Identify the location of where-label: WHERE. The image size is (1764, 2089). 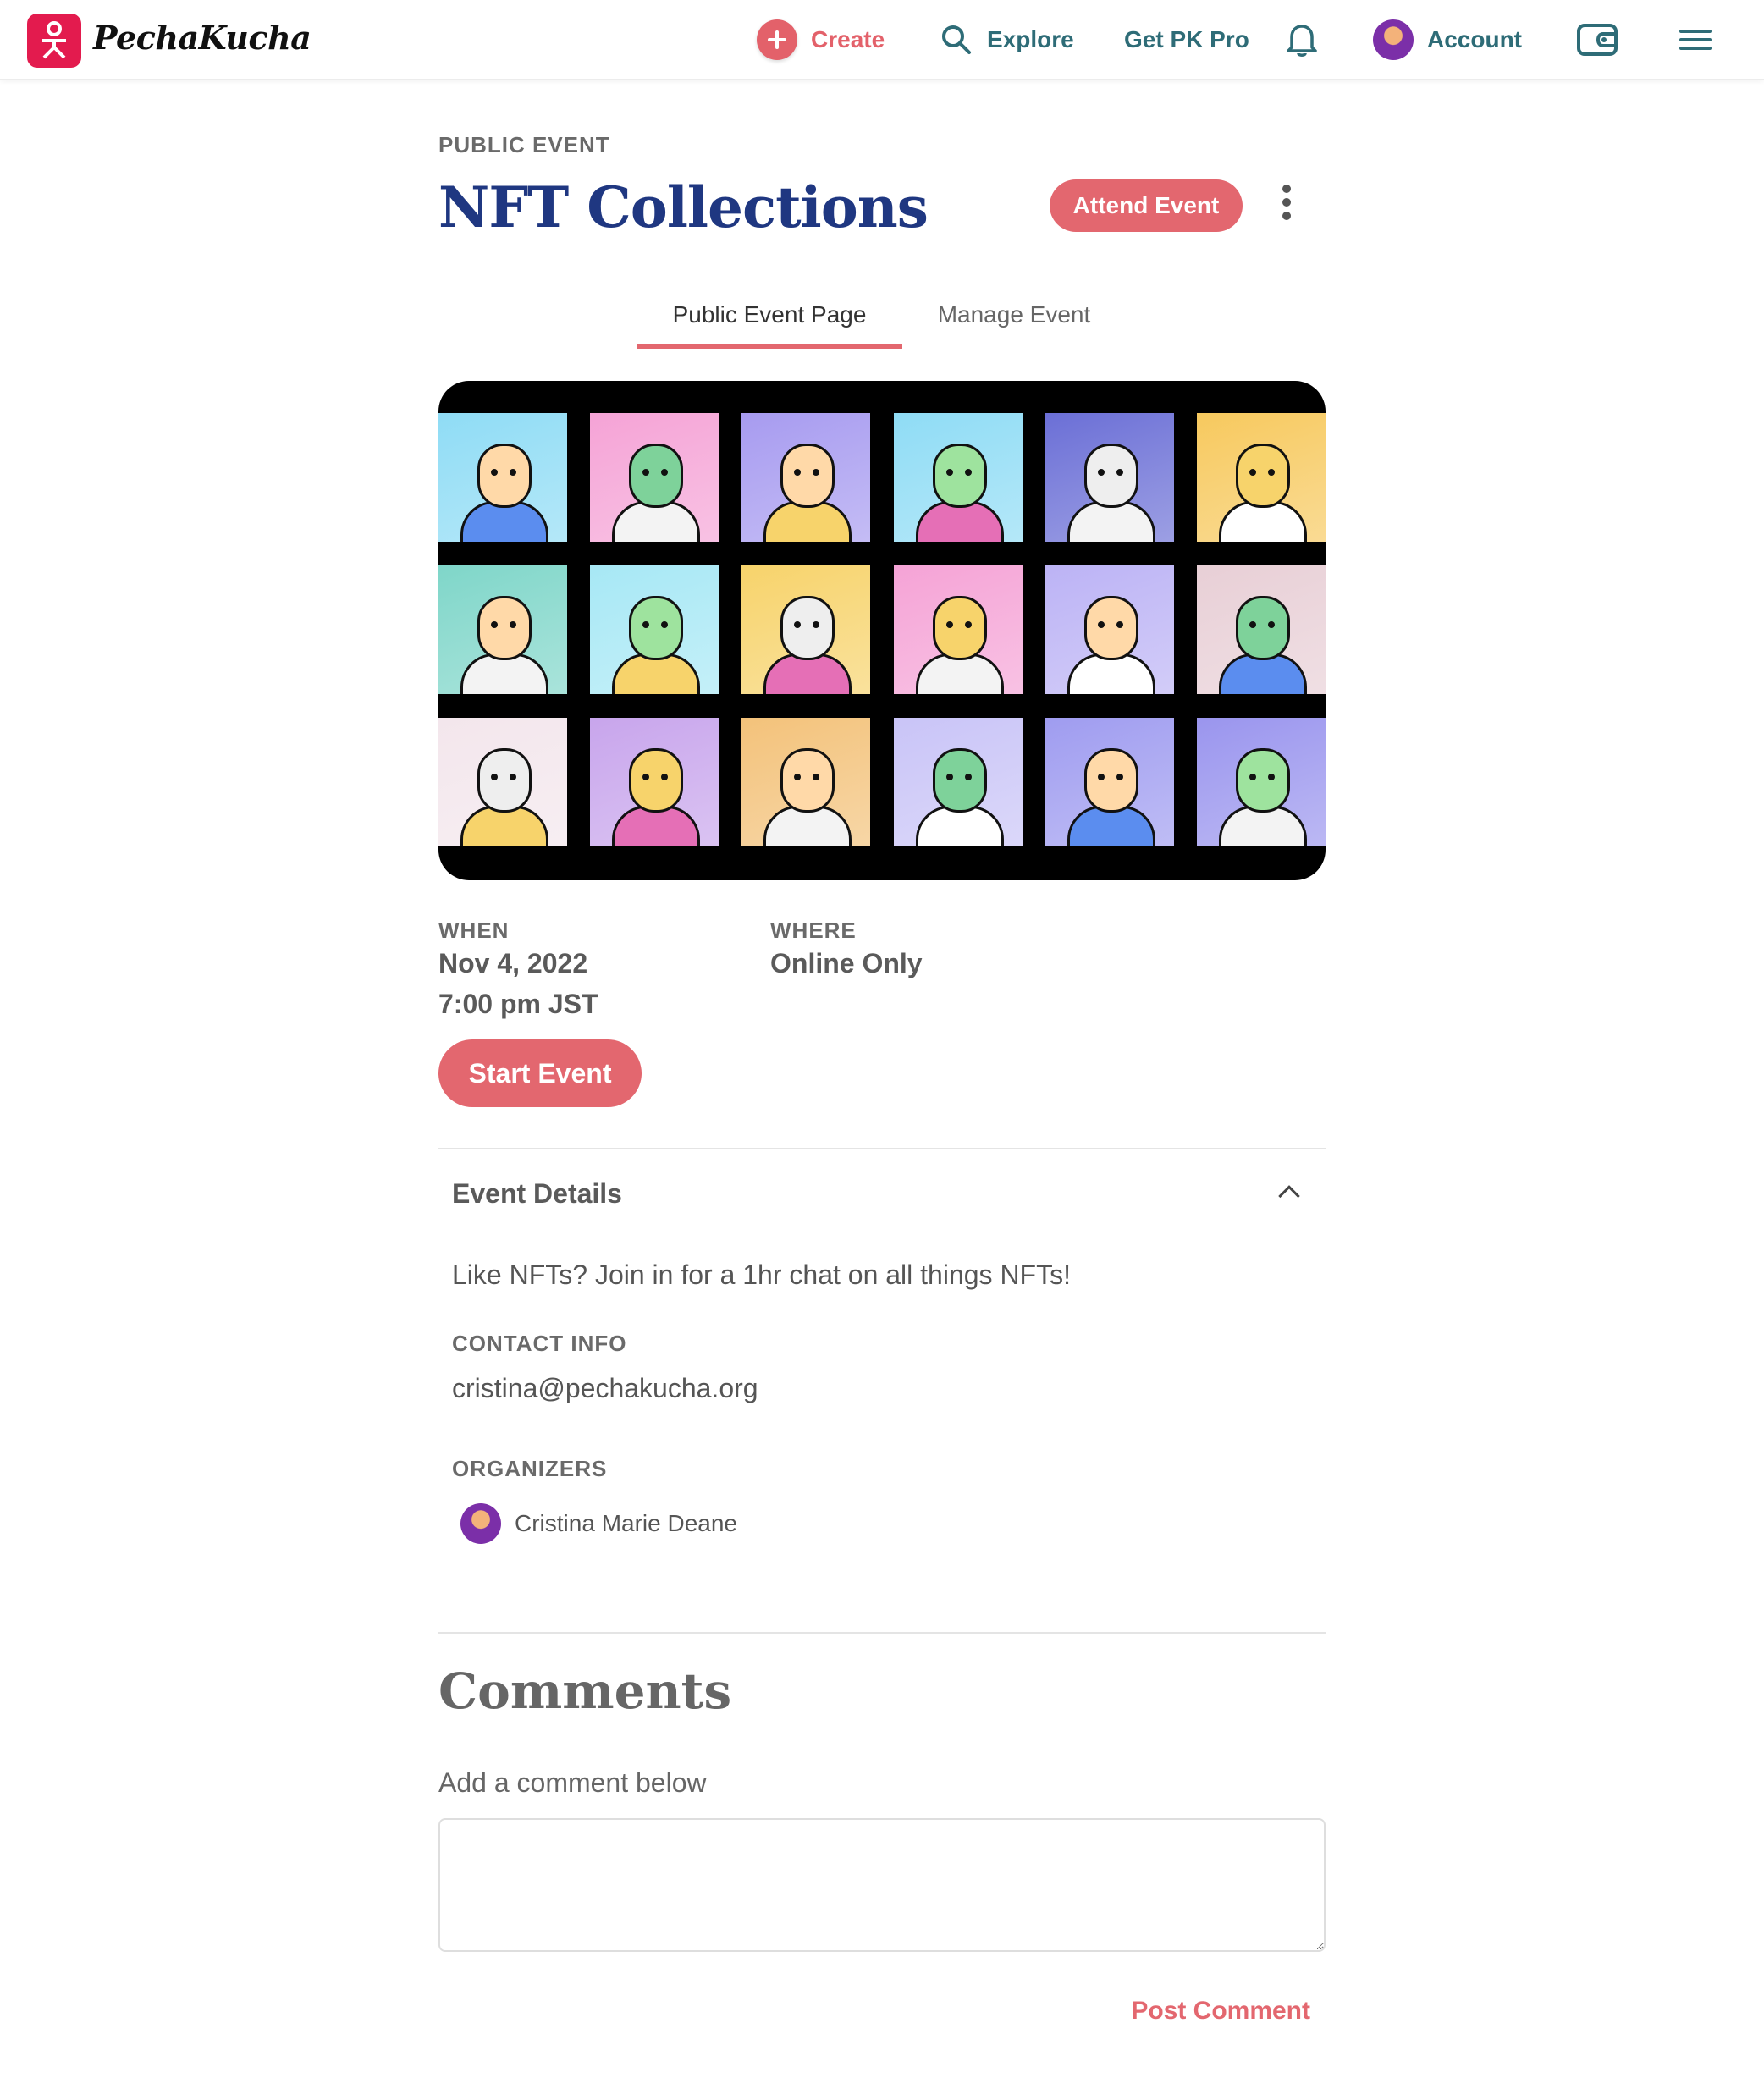
(813, 930).